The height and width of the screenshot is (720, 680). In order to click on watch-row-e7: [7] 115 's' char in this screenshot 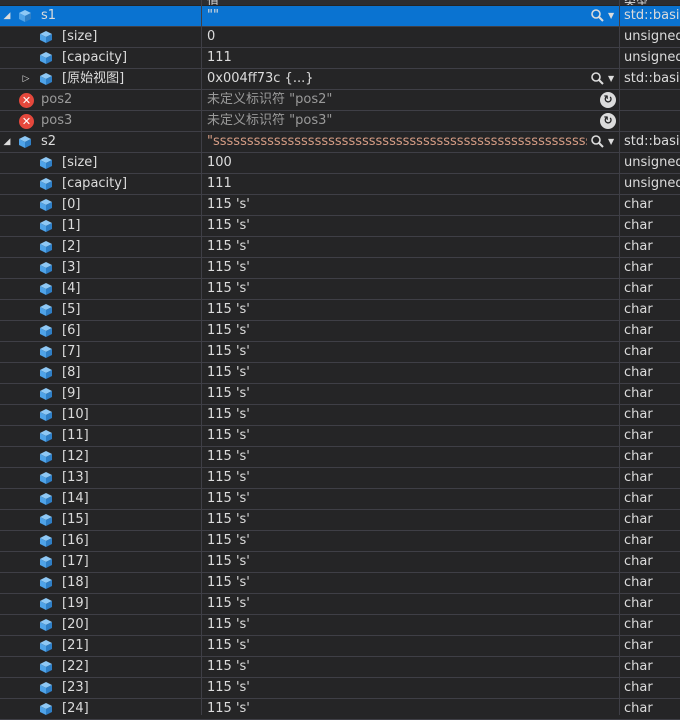, I will do `click(340, 352)`.